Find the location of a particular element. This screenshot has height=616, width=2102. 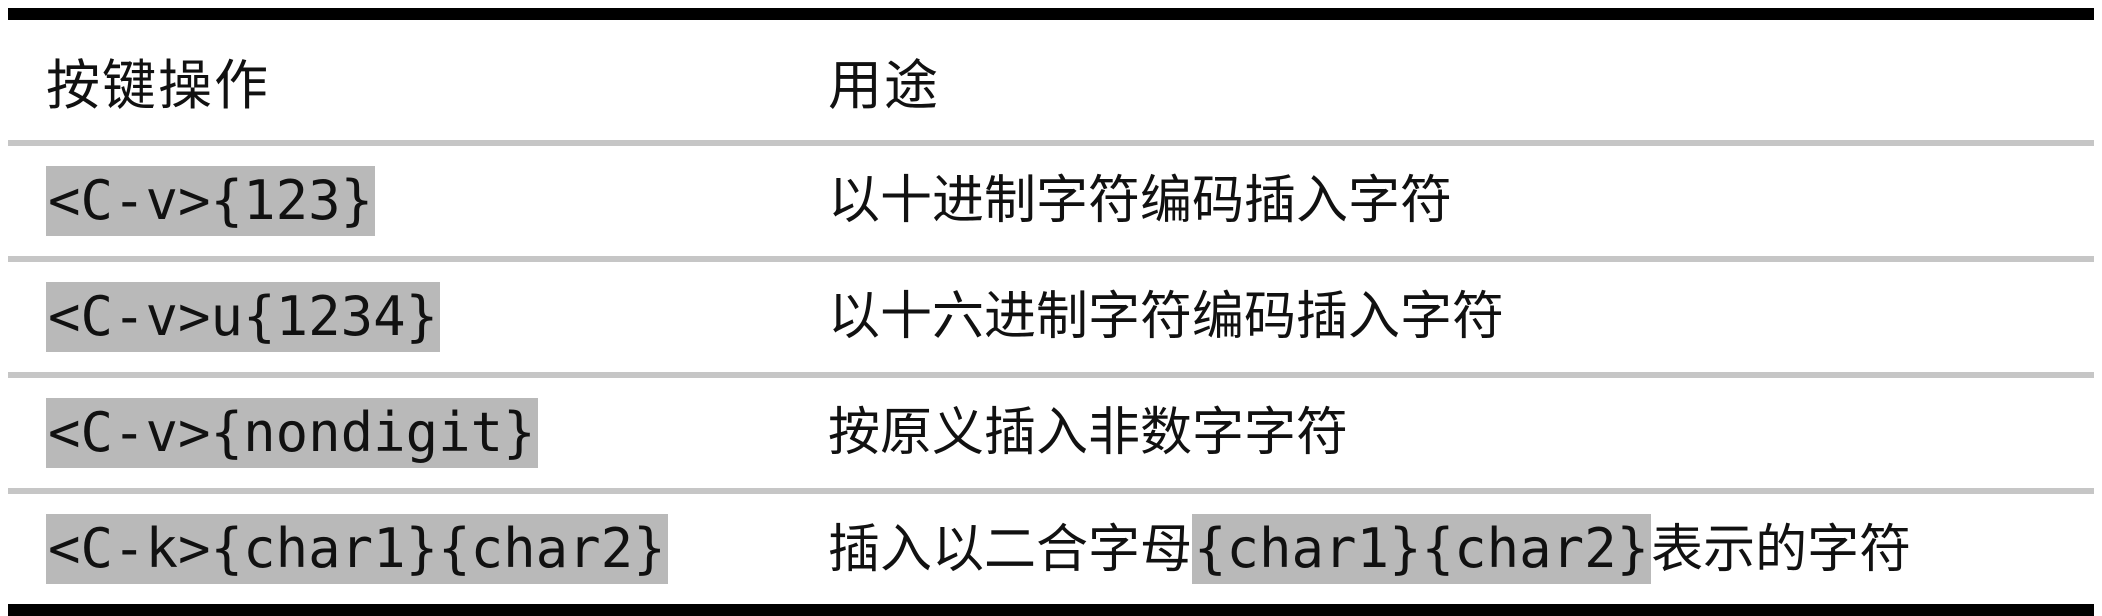

key-combo: <C-k>{char1}{char2} is located at coordinates (357, 549).